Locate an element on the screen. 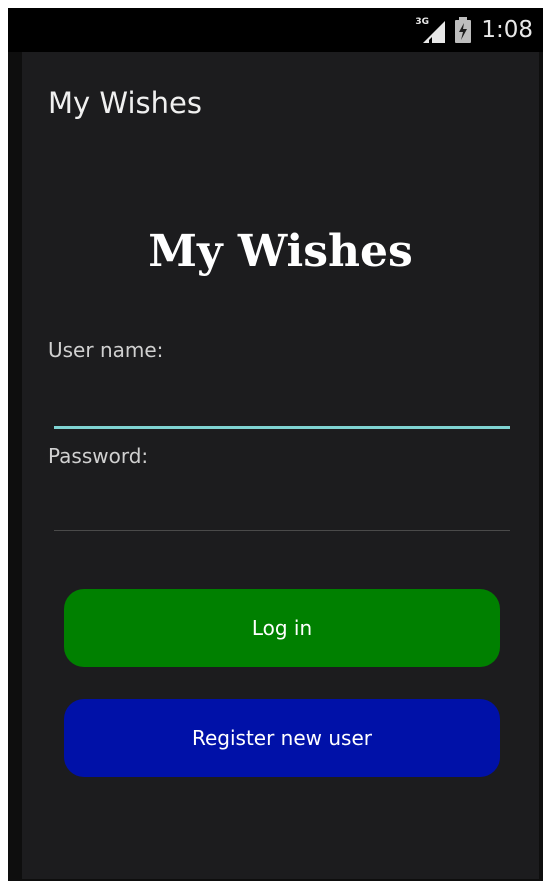 The image size is (549, 887). password-label: Password: is located at coordinates (98, 456).